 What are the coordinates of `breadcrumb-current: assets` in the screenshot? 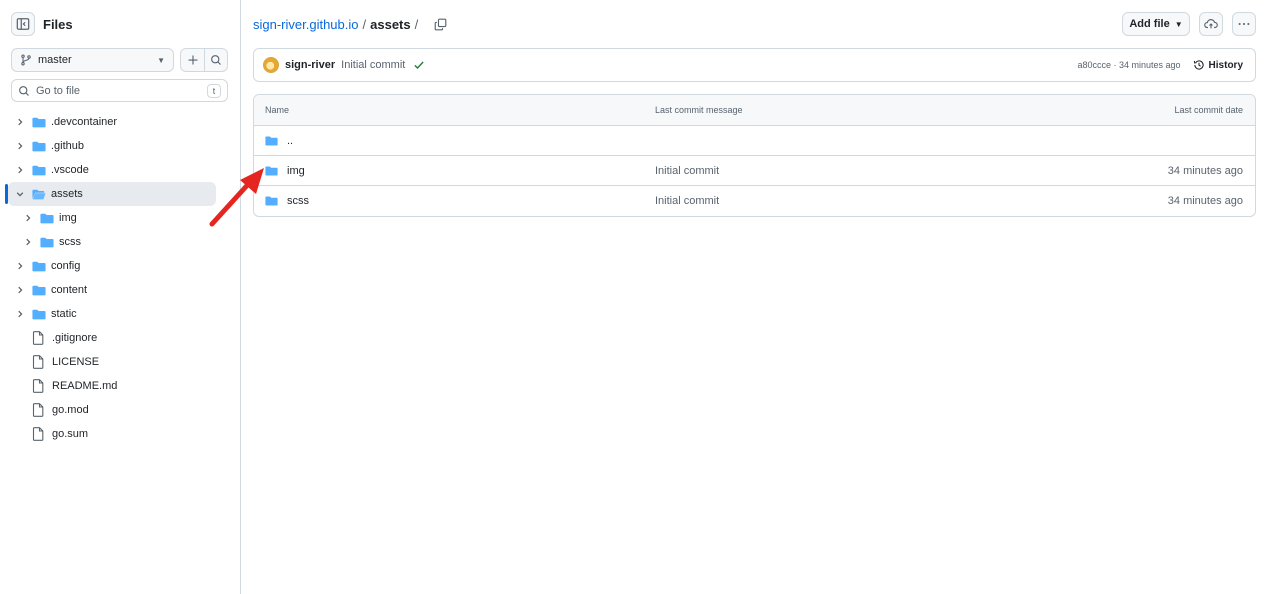 It's located at (390, 24).